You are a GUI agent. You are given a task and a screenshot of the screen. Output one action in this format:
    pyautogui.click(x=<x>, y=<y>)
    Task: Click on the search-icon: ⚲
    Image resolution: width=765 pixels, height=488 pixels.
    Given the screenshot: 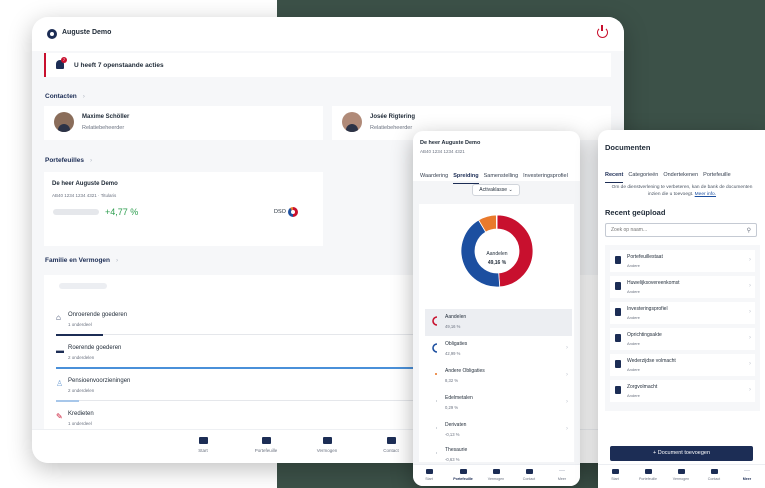 What is the action you would take?
    pyautogui.click(x=749, y=230)
    